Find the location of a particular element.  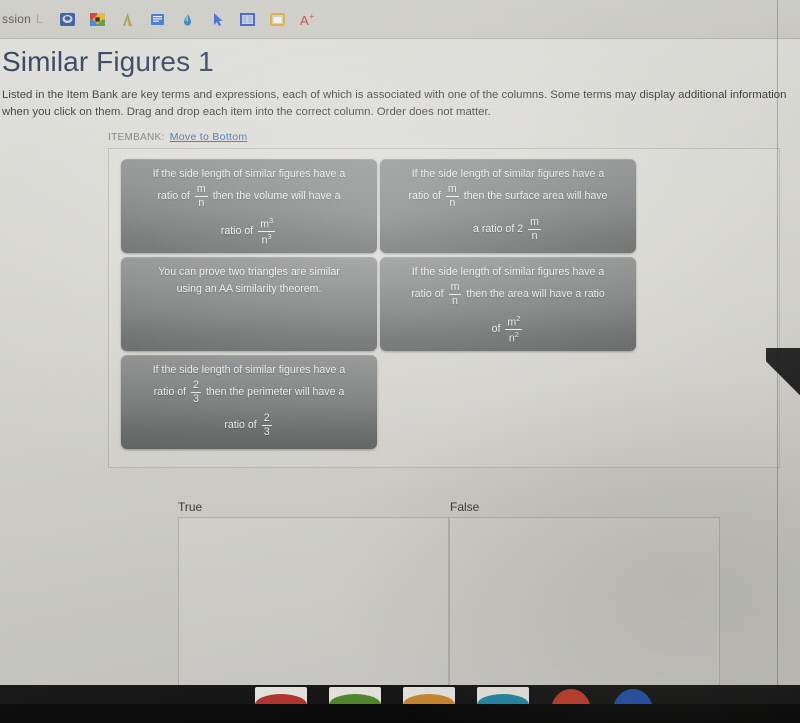

page-title: Similar Figures 1 is located at coordinates (108, 61).